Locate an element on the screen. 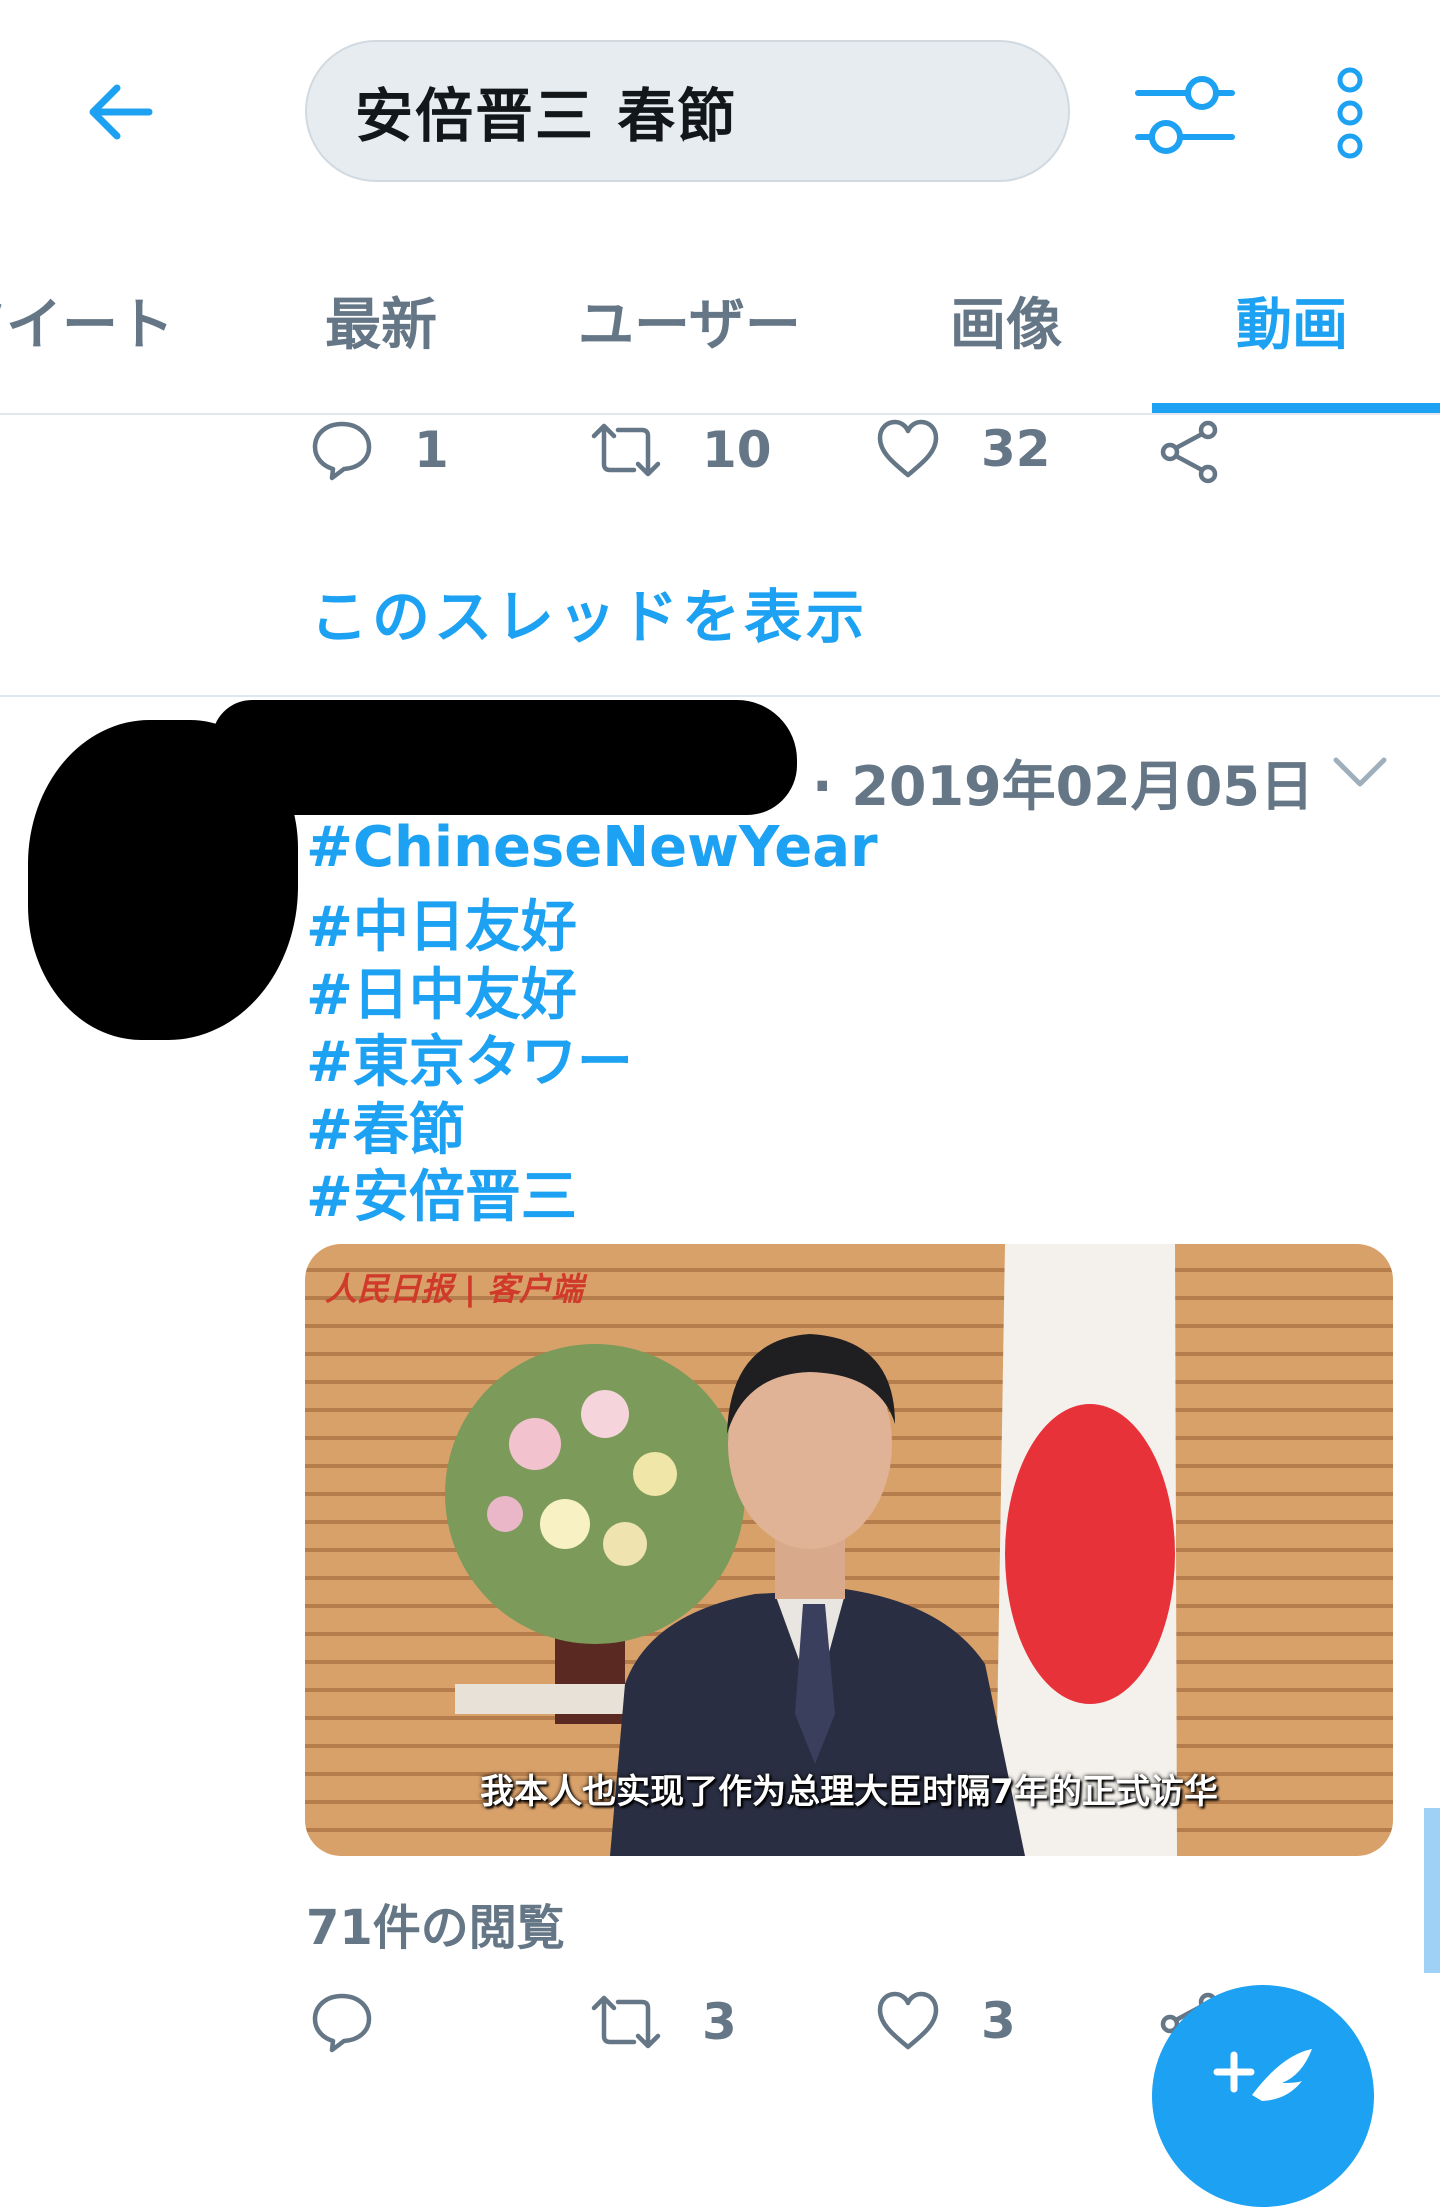  active-tab-indicator is located at coordinates (1296, 408).